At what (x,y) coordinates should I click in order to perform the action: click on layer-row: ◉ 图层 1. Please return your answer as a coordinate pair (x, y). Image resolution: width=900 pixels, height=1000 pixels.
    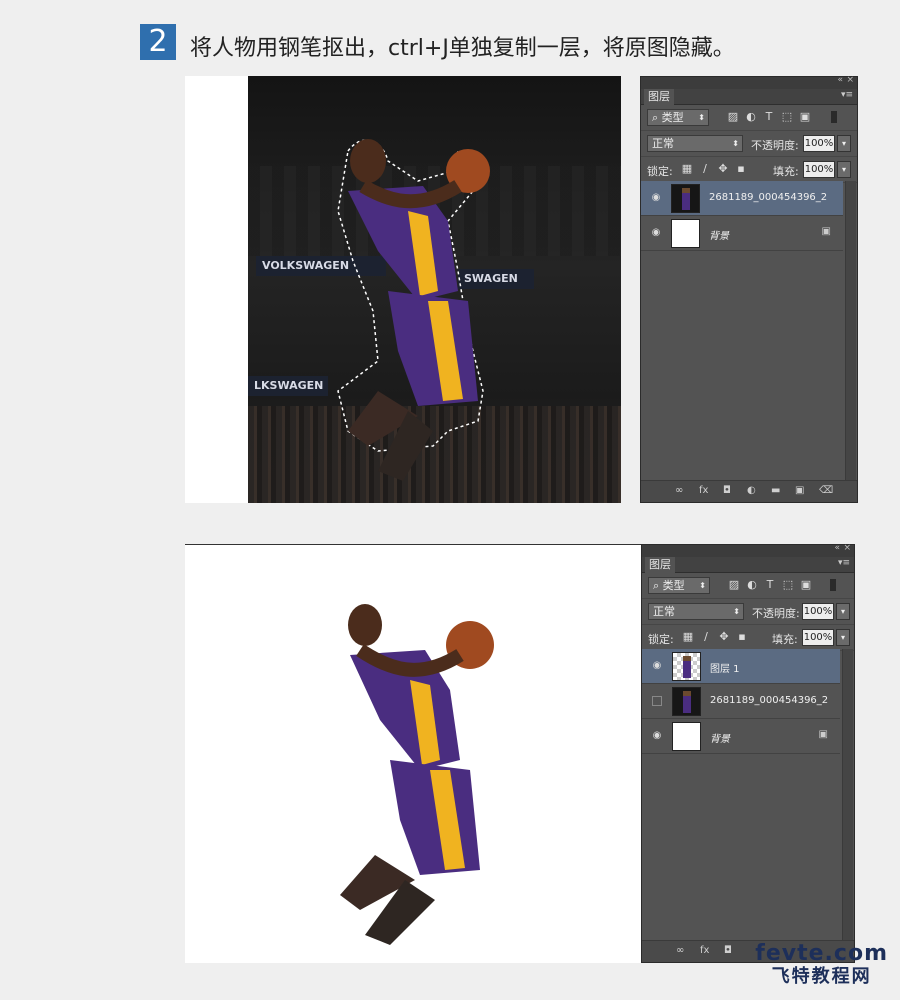
    Looking at the image, I should click on (741, 666).